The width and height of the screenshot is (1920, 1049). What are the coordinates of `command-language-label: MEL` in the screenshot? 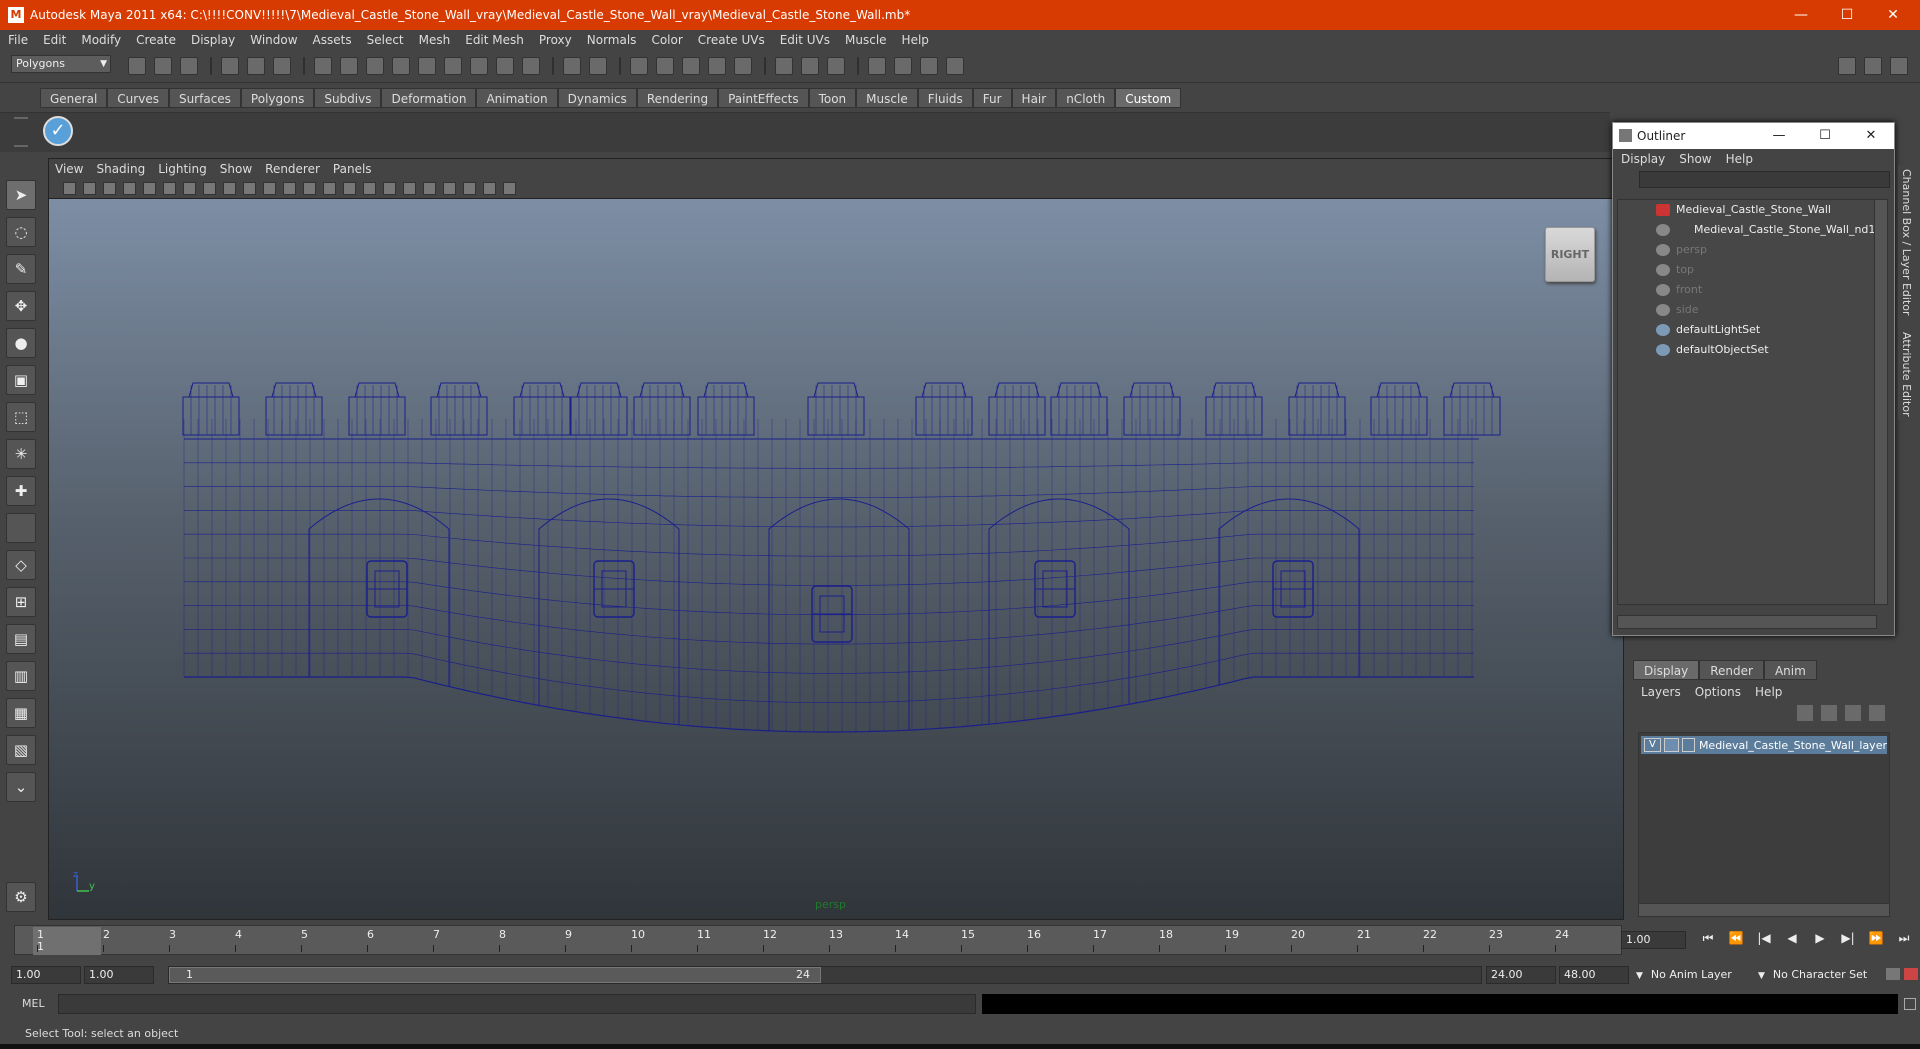 It's located at (33, 1003).